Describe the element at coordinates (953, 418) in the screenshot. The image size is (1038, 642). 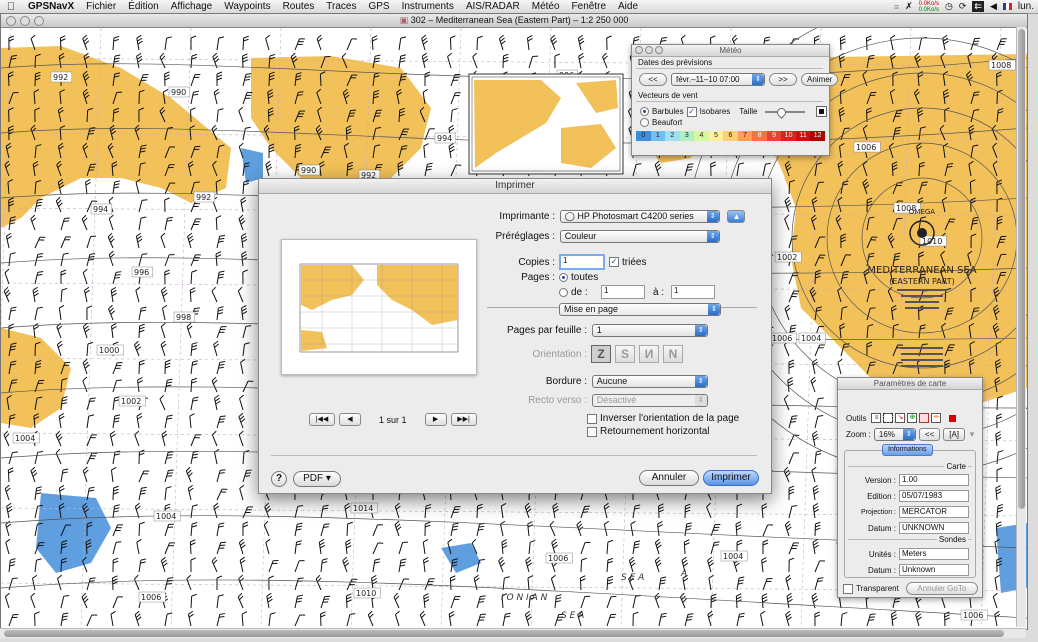
I see `stop-tool-icon` at that location.